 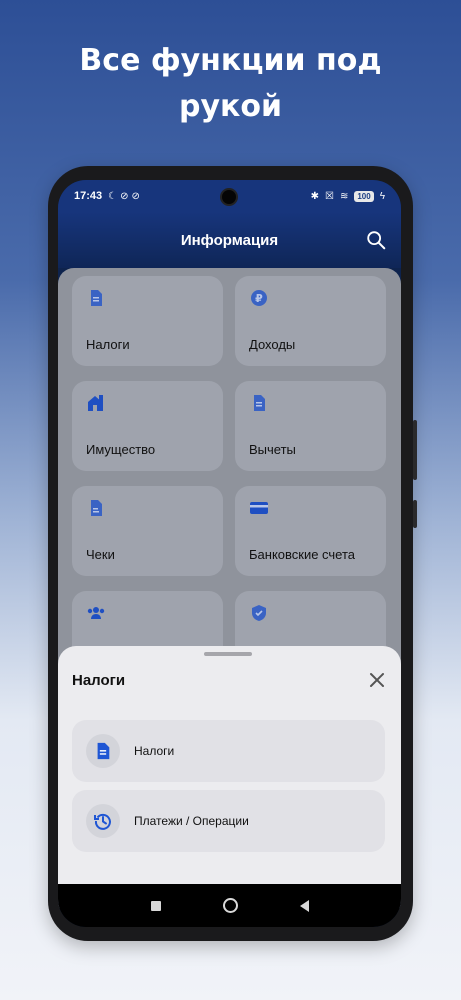 I want to click on front-camera, so click(x=229, y=197).